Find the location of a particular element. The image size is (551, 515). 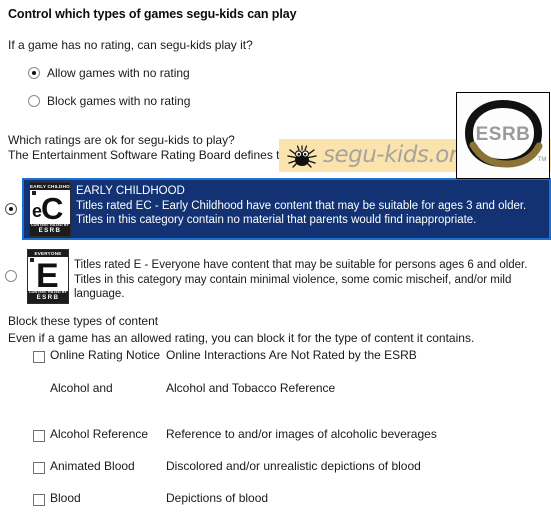

radio-indicator-everyone is located at coordinates (11, 276).